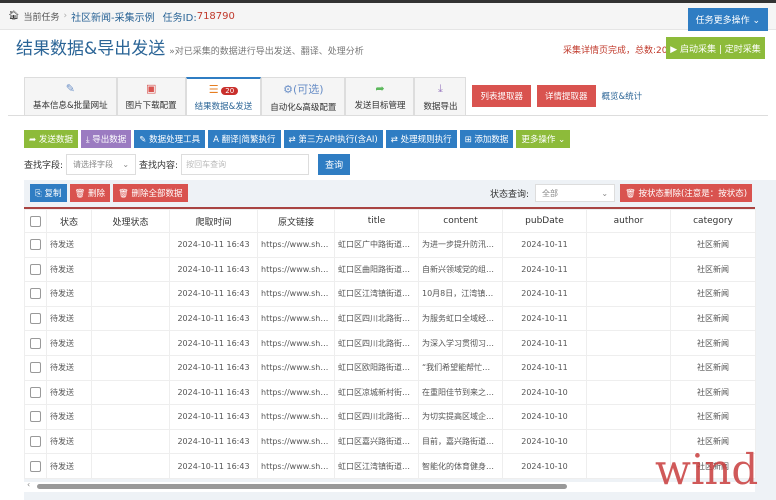 Image resolution: width=776 pixels, height=500 pixels. Describe the element at coordinates (51, 139) in the screenshot. I see `send-data-button: ➦ 发送数据` at that location.